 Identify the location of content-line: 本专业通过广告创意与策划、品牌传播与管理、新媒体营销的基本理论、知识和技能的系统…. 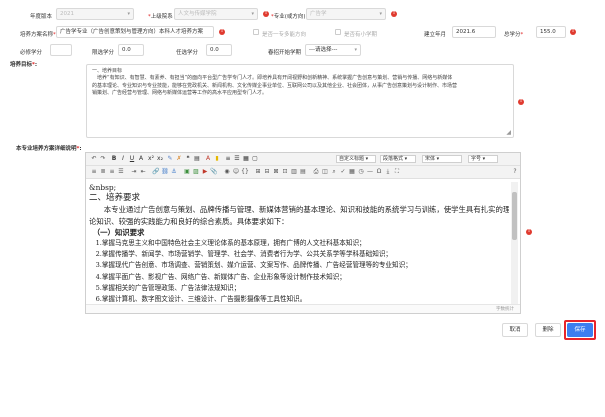
(299, 210).